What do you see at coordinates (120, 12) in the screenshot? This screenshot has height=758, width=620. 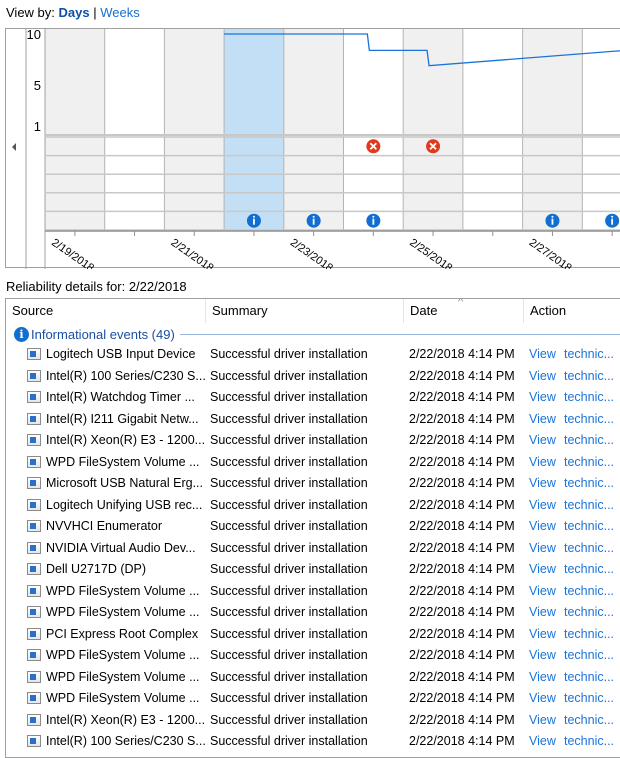 I see `view-by-weeks-link: Weeks` at bounding box center [120, 12].